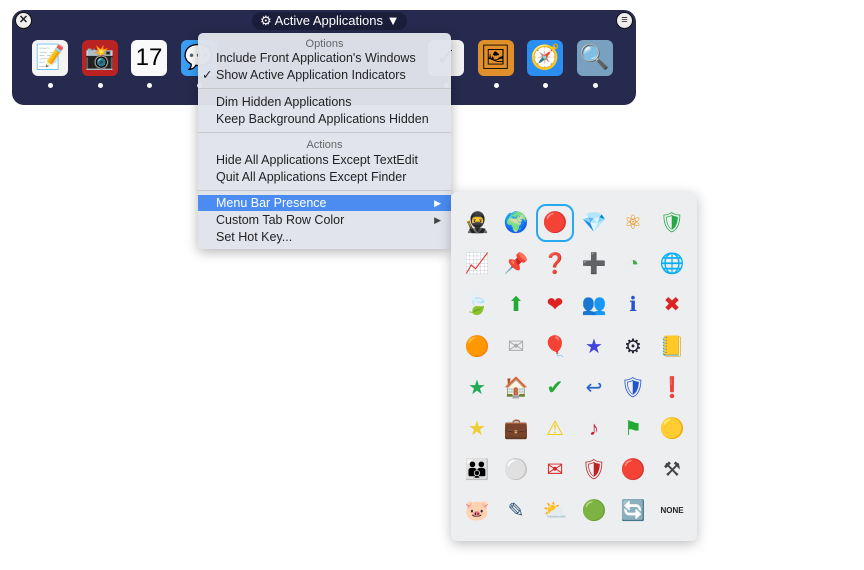 This screenshot has width=864, height=570. What do you see at coordinates (594, 264) in the screenshot?
I see `plus-icon: ➕` at bounding box center [594, 264].